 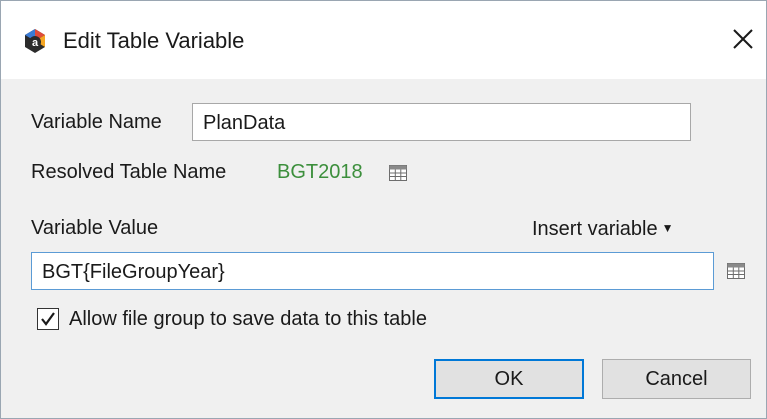 I want to click on variable-name-label: Variable Name, so click(x=96, y=122).